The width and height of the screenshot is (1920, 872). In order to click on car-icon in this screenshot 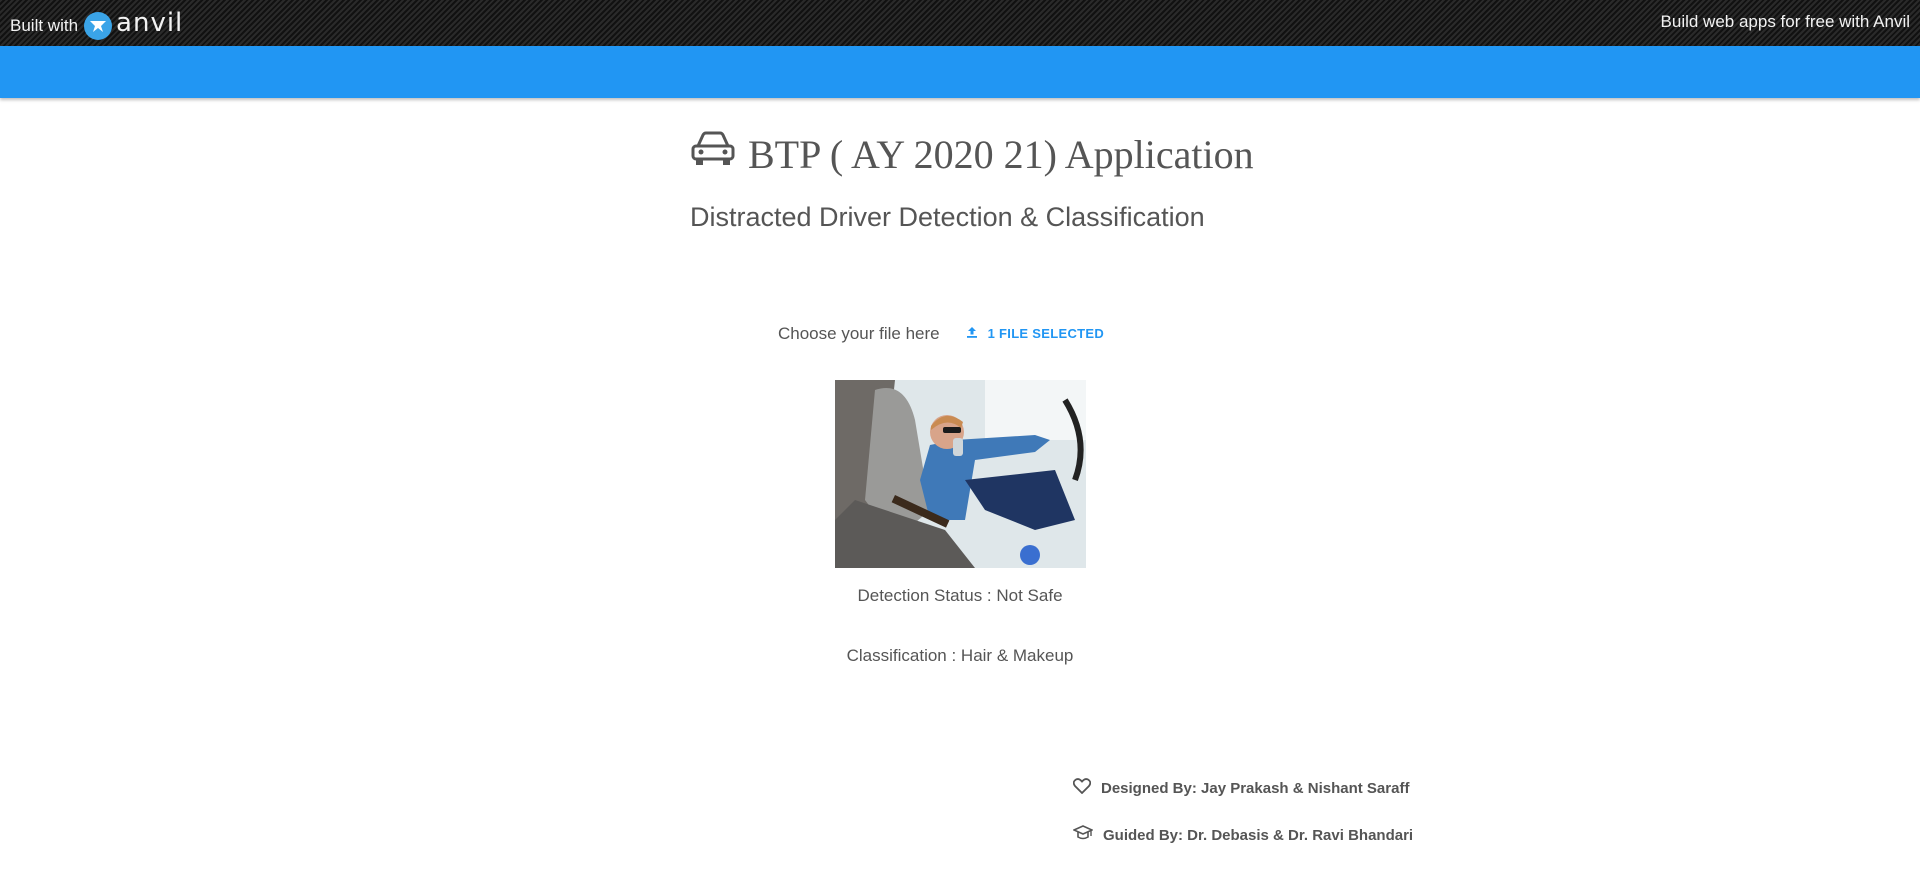, I will do `click(713, 154)`.